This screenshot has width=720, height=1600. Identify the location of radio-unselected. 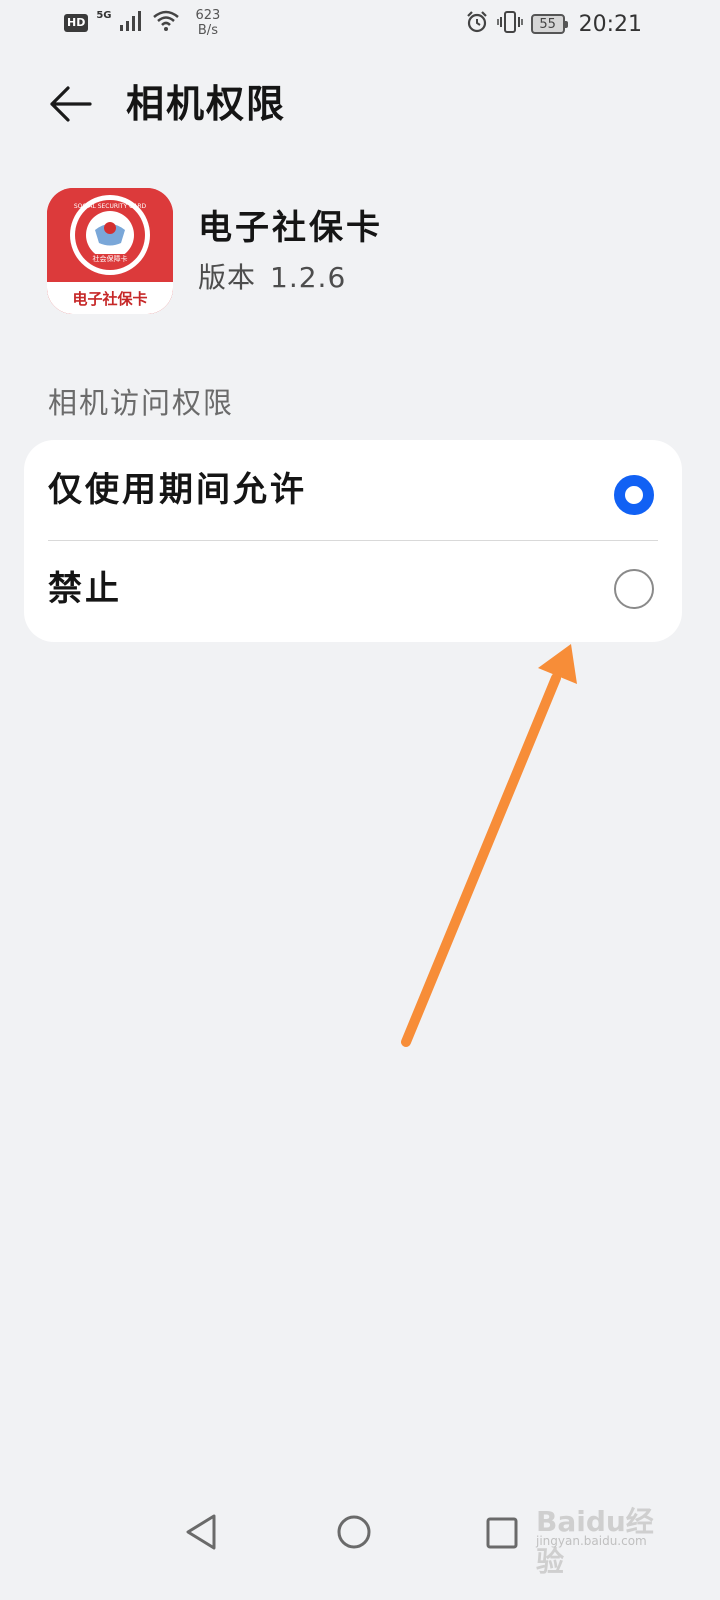
(634, 589).